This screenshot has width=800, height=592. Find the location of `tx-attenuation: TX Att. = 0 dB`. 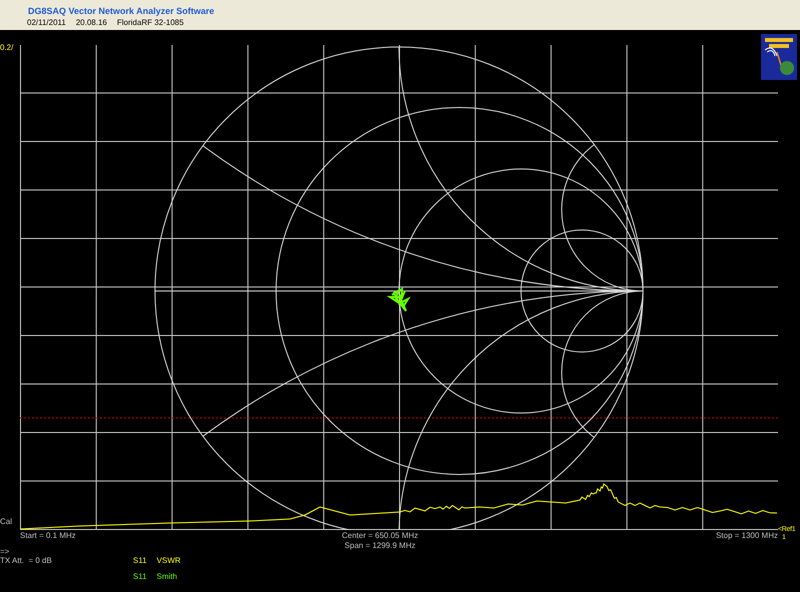

tx-attenuation: TX Att. = 0 dB is located at coordinates (26, 560).